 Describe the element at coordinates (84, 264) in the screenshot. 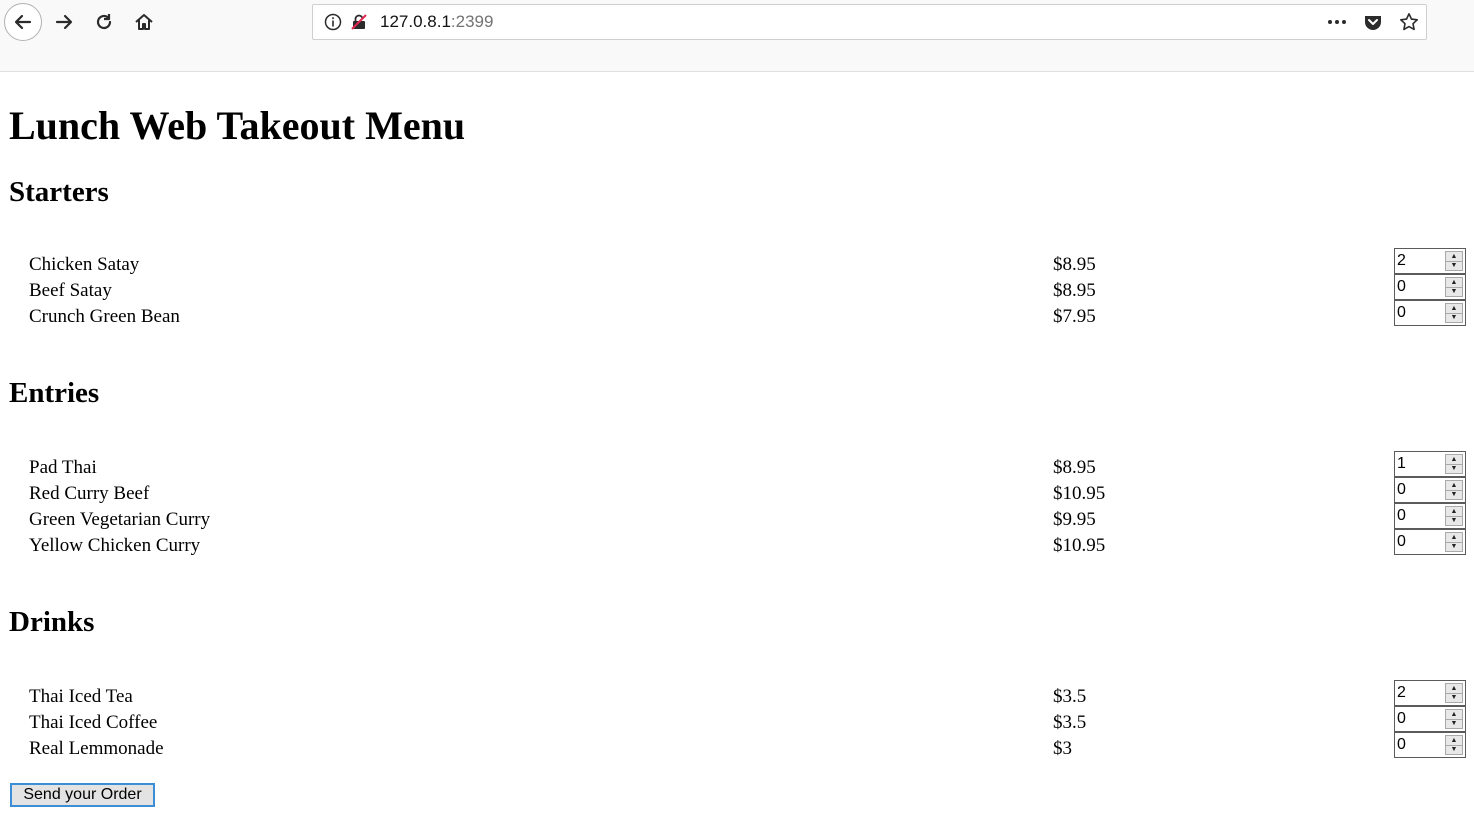

I see `item-name: Chicken Satay` at that location.